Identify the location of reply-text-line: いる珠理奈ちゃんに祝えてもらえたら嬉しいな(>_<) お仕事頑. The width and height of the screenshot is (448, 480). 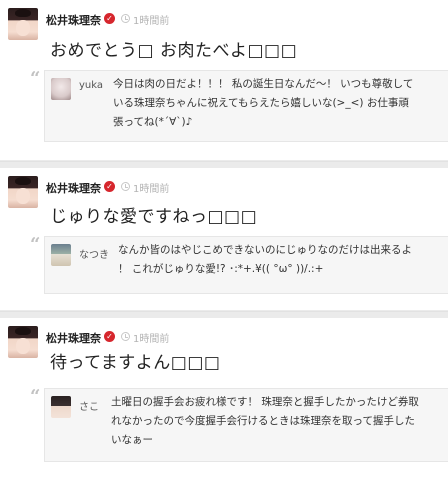
(261, 103).